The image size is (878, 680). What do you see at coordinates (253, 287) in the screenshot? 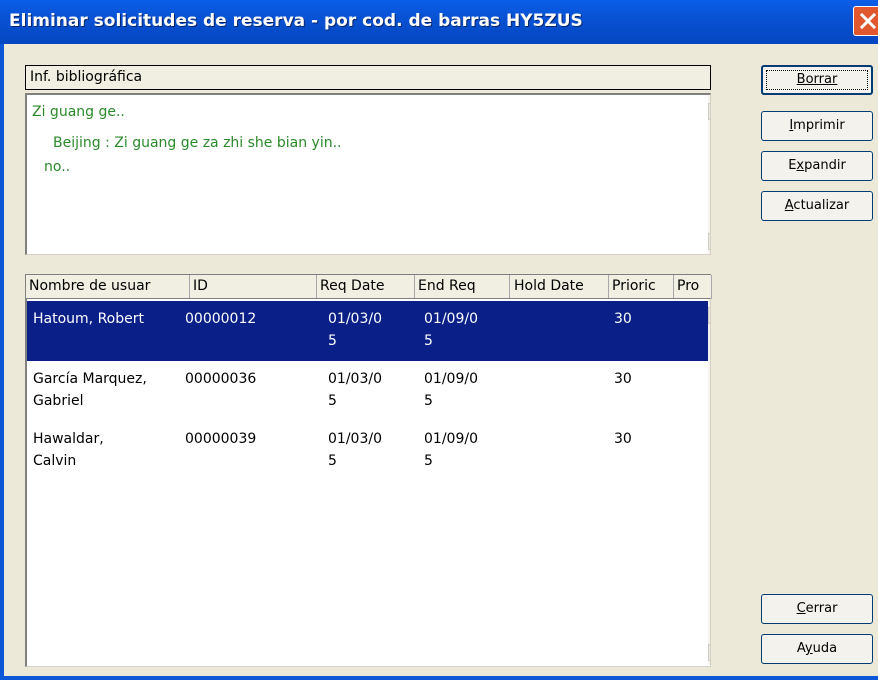
I see `column-header-id: ID` at bounding box center [253, 287].